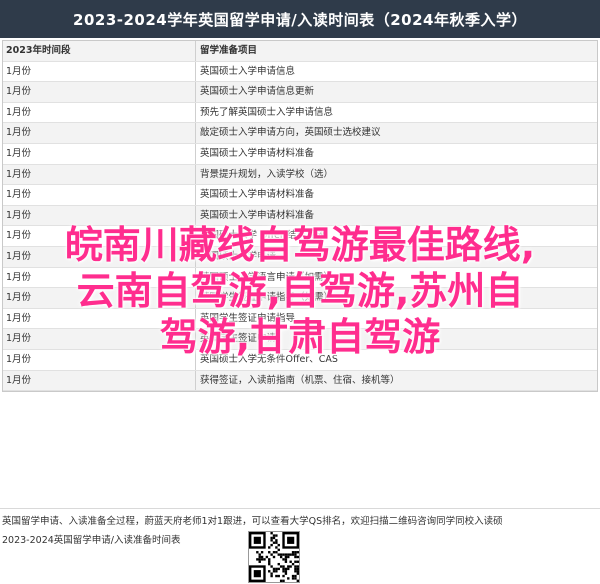 This screenshot has height=584, width=600. I want to click on table-row: 1月份 英国硕士入学申请信息, so click(300, 72).